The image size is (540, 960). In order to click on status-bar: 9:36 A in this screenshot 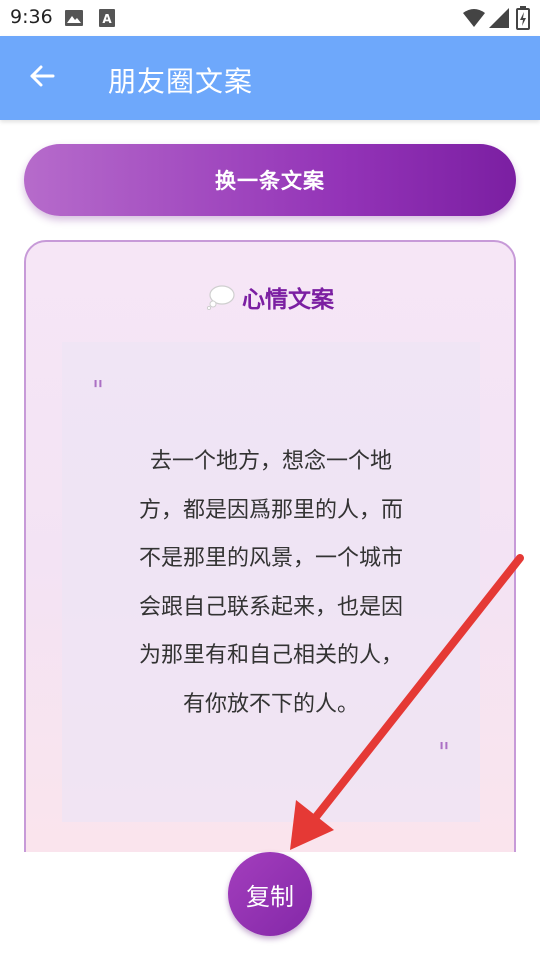, I will do `click(270, 18)`.